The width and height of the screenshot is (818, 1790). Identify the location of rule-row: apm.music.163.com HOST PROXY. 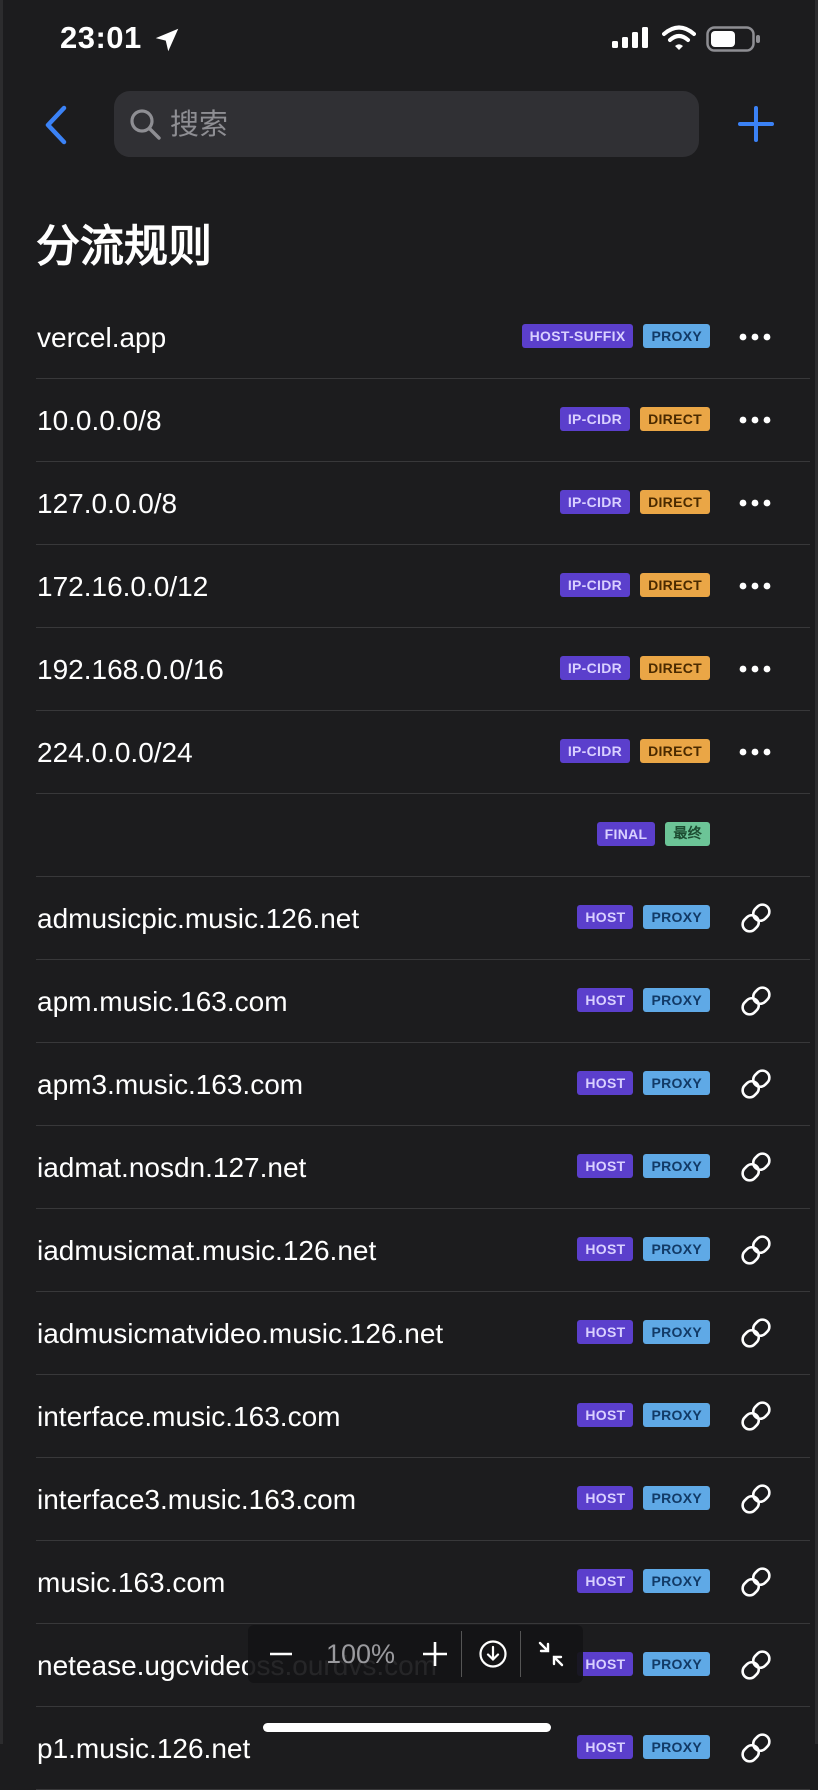
(409, 1001).